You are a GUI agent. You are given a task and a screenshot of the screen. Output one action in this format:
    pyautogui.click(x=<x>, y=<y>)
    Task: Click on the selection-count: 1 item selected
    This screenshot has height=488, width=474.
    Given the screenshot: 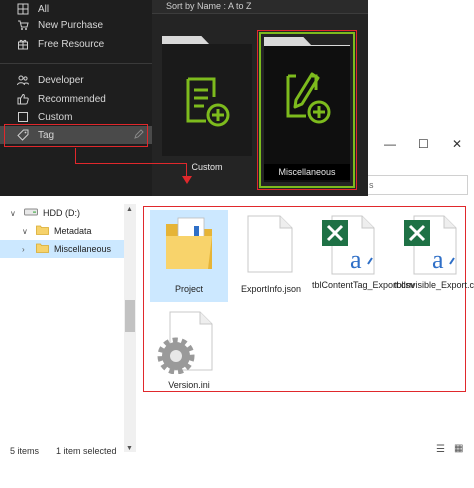 What is the action you would take?
    pyautogui.click(x=86, y=451)
    